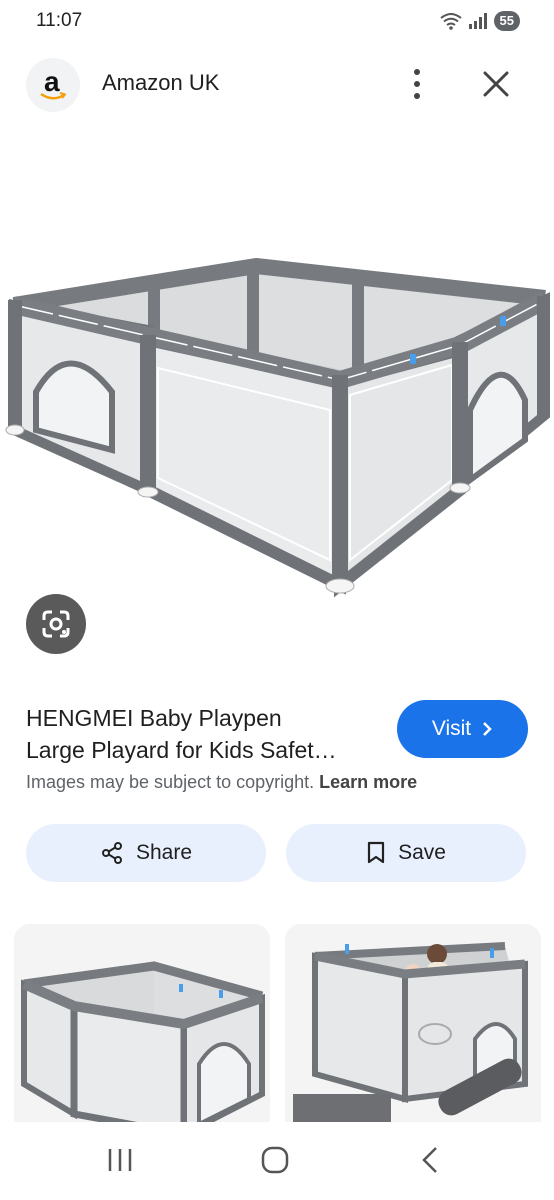  What do you see at coordinates (170, 782) in the screenshot?
I see `copyright-text: Images may be subject to copyright.` at bounding box center [170, 782].